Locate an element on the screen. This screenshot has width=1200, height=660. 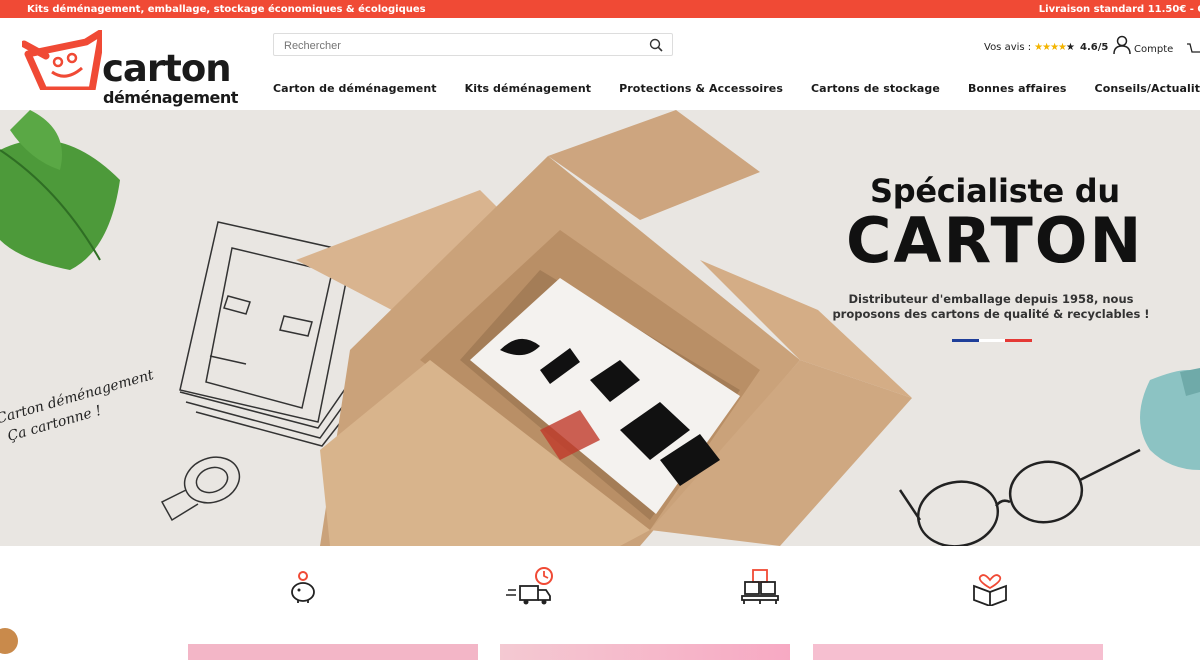
nav-item-kits-demenagement: Kits déménagement is located at coordinates (528, 88).